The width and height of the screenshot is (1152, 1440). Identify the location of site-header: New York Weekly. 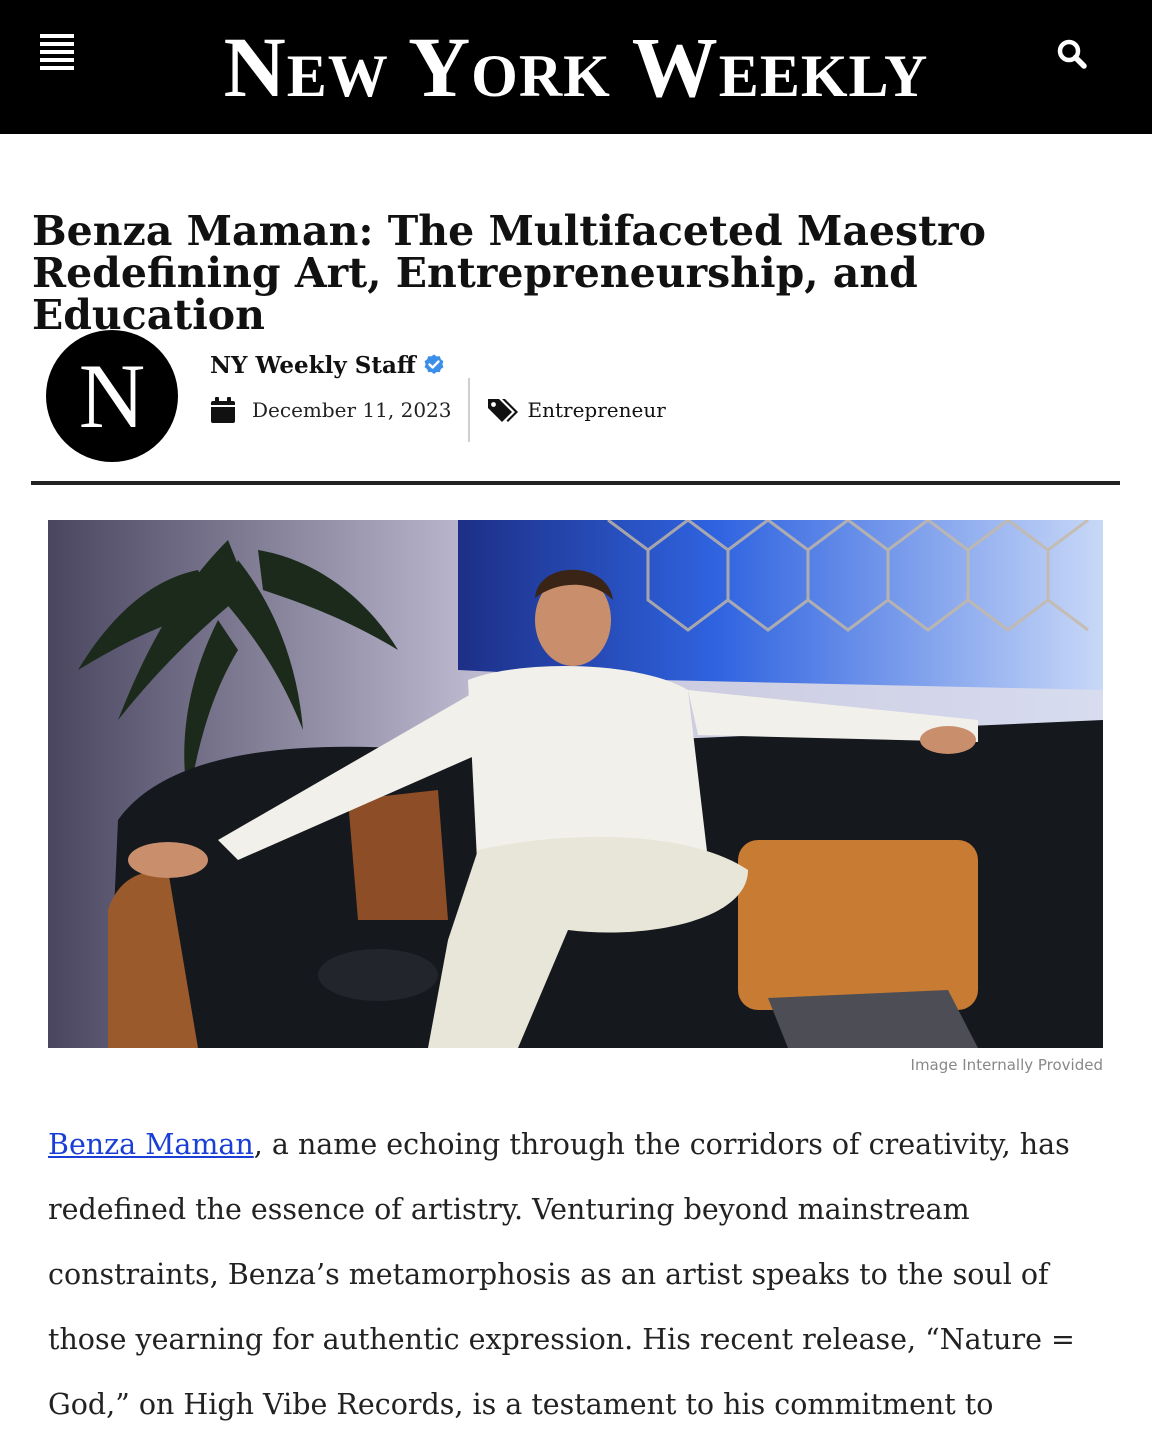
(576, 67).